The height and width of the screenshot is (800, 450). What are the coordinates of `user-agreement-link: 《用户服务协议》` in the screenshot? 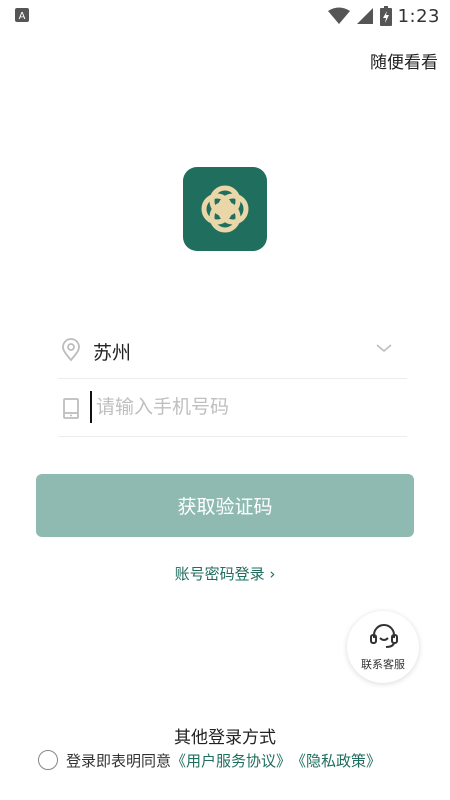 It's located at (231, 760).